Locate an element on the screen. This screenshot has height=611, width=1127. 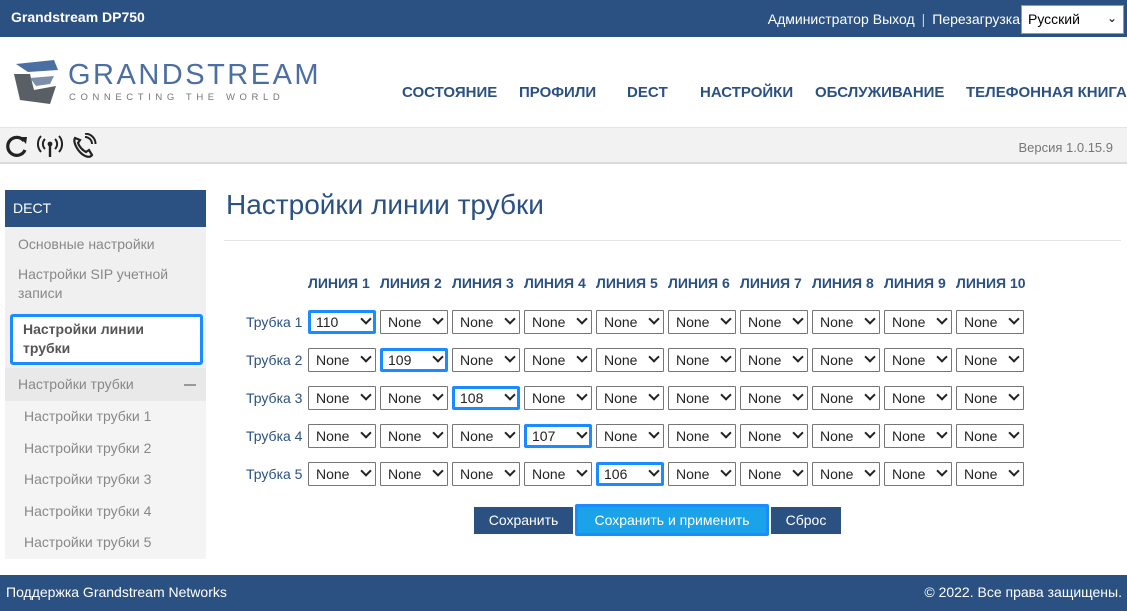
divider is located at coordinates (672, 240).